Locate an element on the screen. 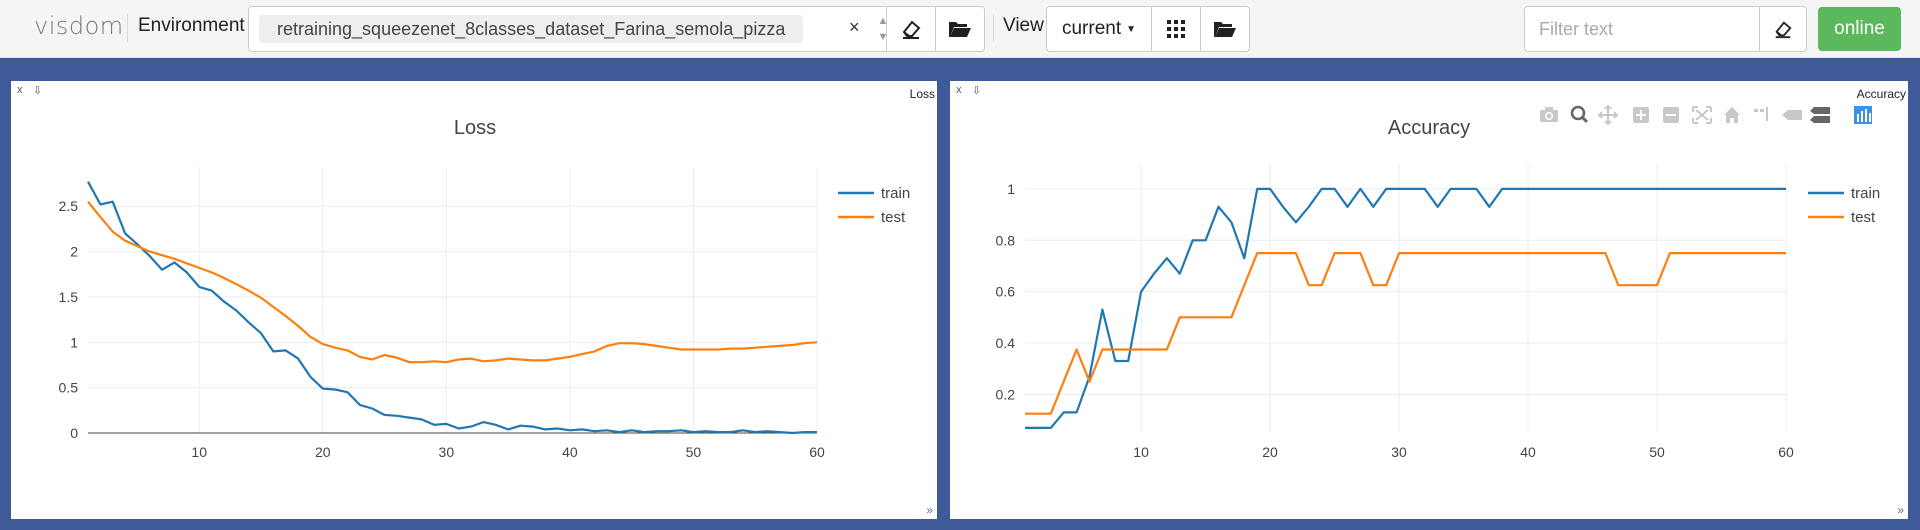 The image size is (1920, 530). grid-icon is located at coordinates (1176, 29).